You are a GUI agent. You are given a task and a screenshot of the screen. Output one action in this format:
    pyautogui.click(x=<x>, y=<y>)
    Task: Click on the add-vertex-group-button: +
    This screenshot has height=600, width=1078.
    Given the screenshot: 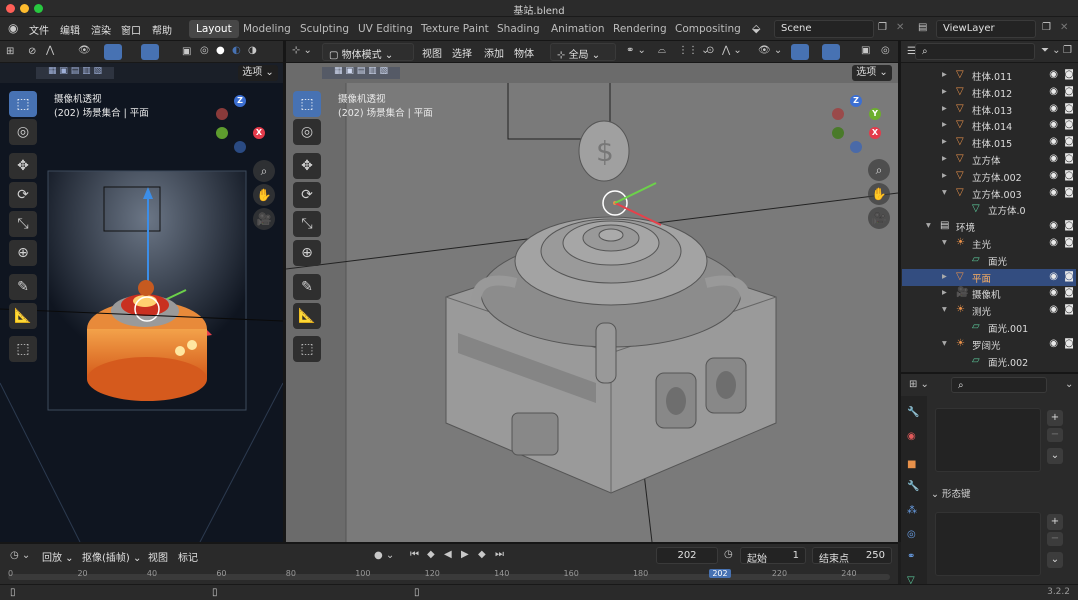 What is the action you would take?
    pyautogui.click(x=1055, y=418)
    